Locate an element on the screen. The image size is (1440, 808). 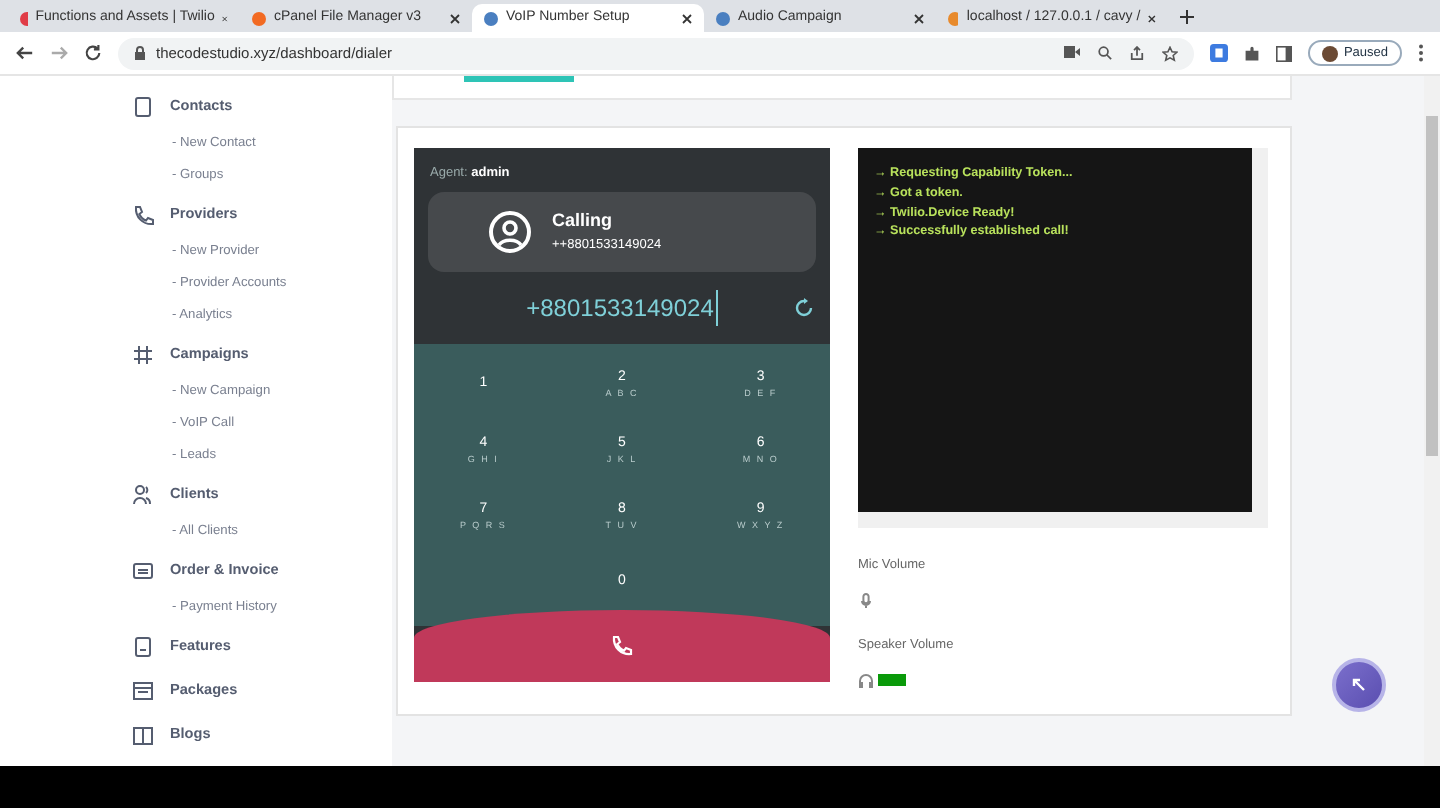
reload-icon is located at coordinates (93, 53).